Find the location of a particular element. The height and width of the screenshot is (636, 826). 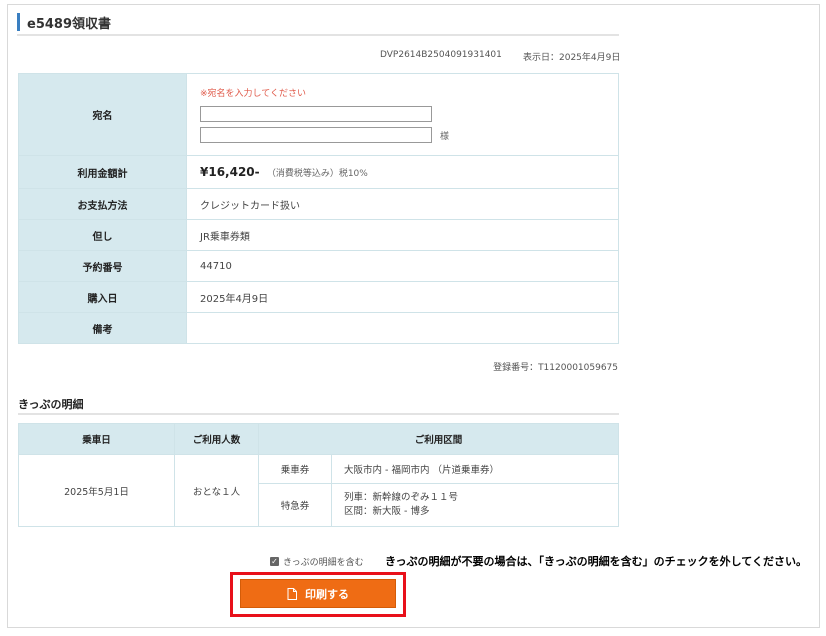

addressee-cell: ※宛名を入力してください 様 is located at coordinates (402, 114).